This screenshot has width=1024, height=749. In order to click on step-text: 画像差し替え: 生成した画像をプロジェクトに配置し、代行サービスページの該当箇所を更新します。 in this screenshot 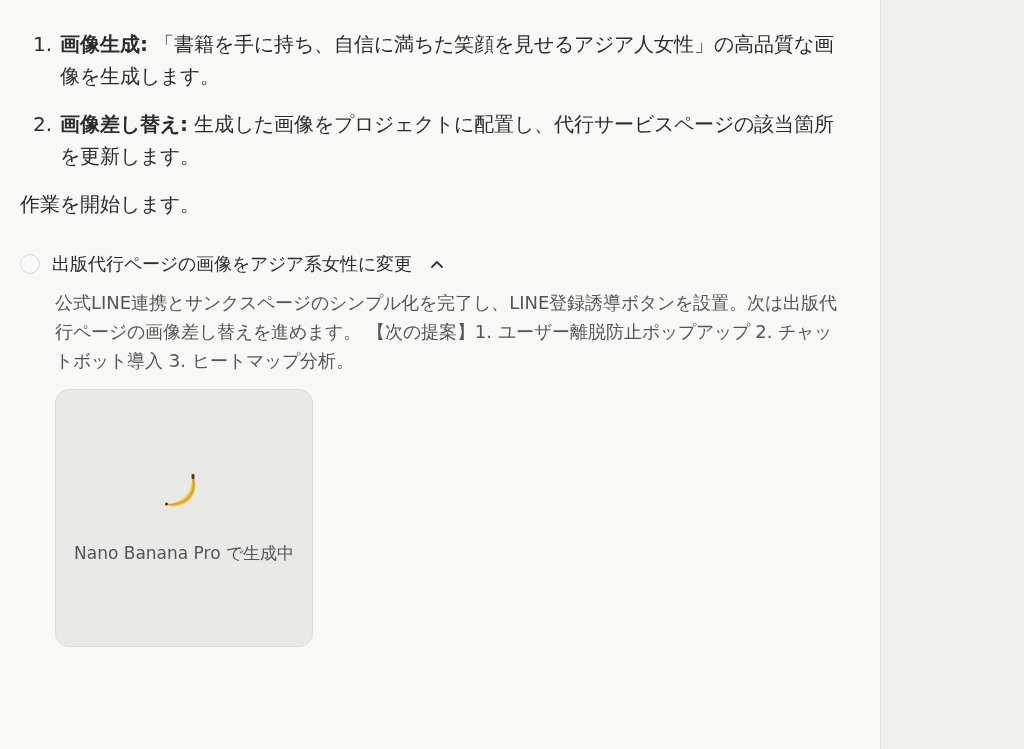, I will do `click(448, 140)`.